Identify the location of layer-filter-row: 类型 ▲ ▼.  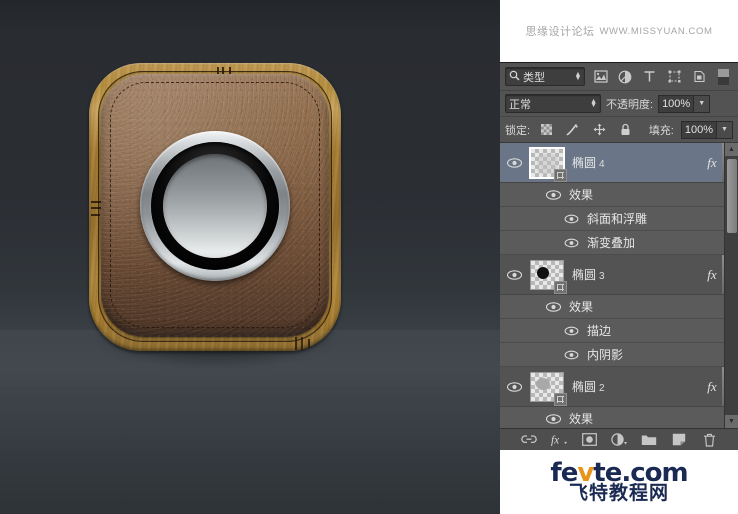
(619, 77).